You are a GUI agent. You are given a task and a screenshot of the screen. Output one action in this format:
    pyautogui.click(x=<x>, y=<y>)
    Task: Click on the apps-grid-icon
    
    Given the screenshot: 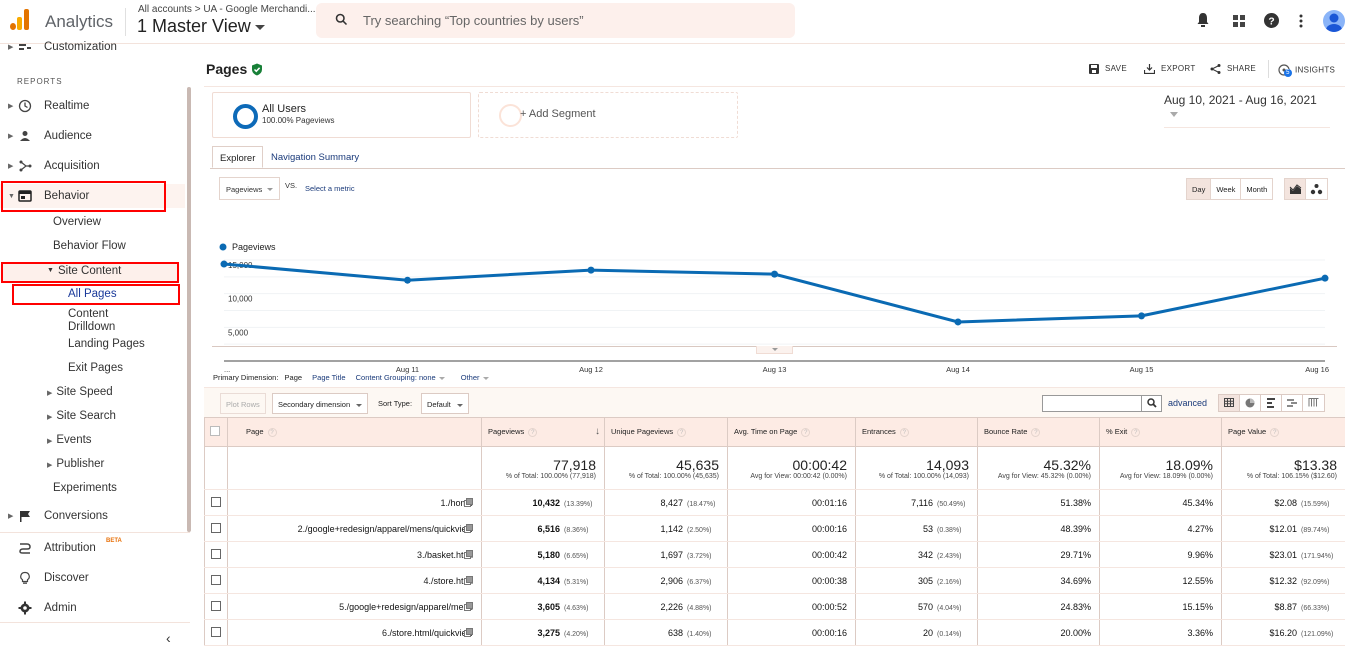 What is the action you would take?
    pyautogui.click(x=1239, y=21)
    